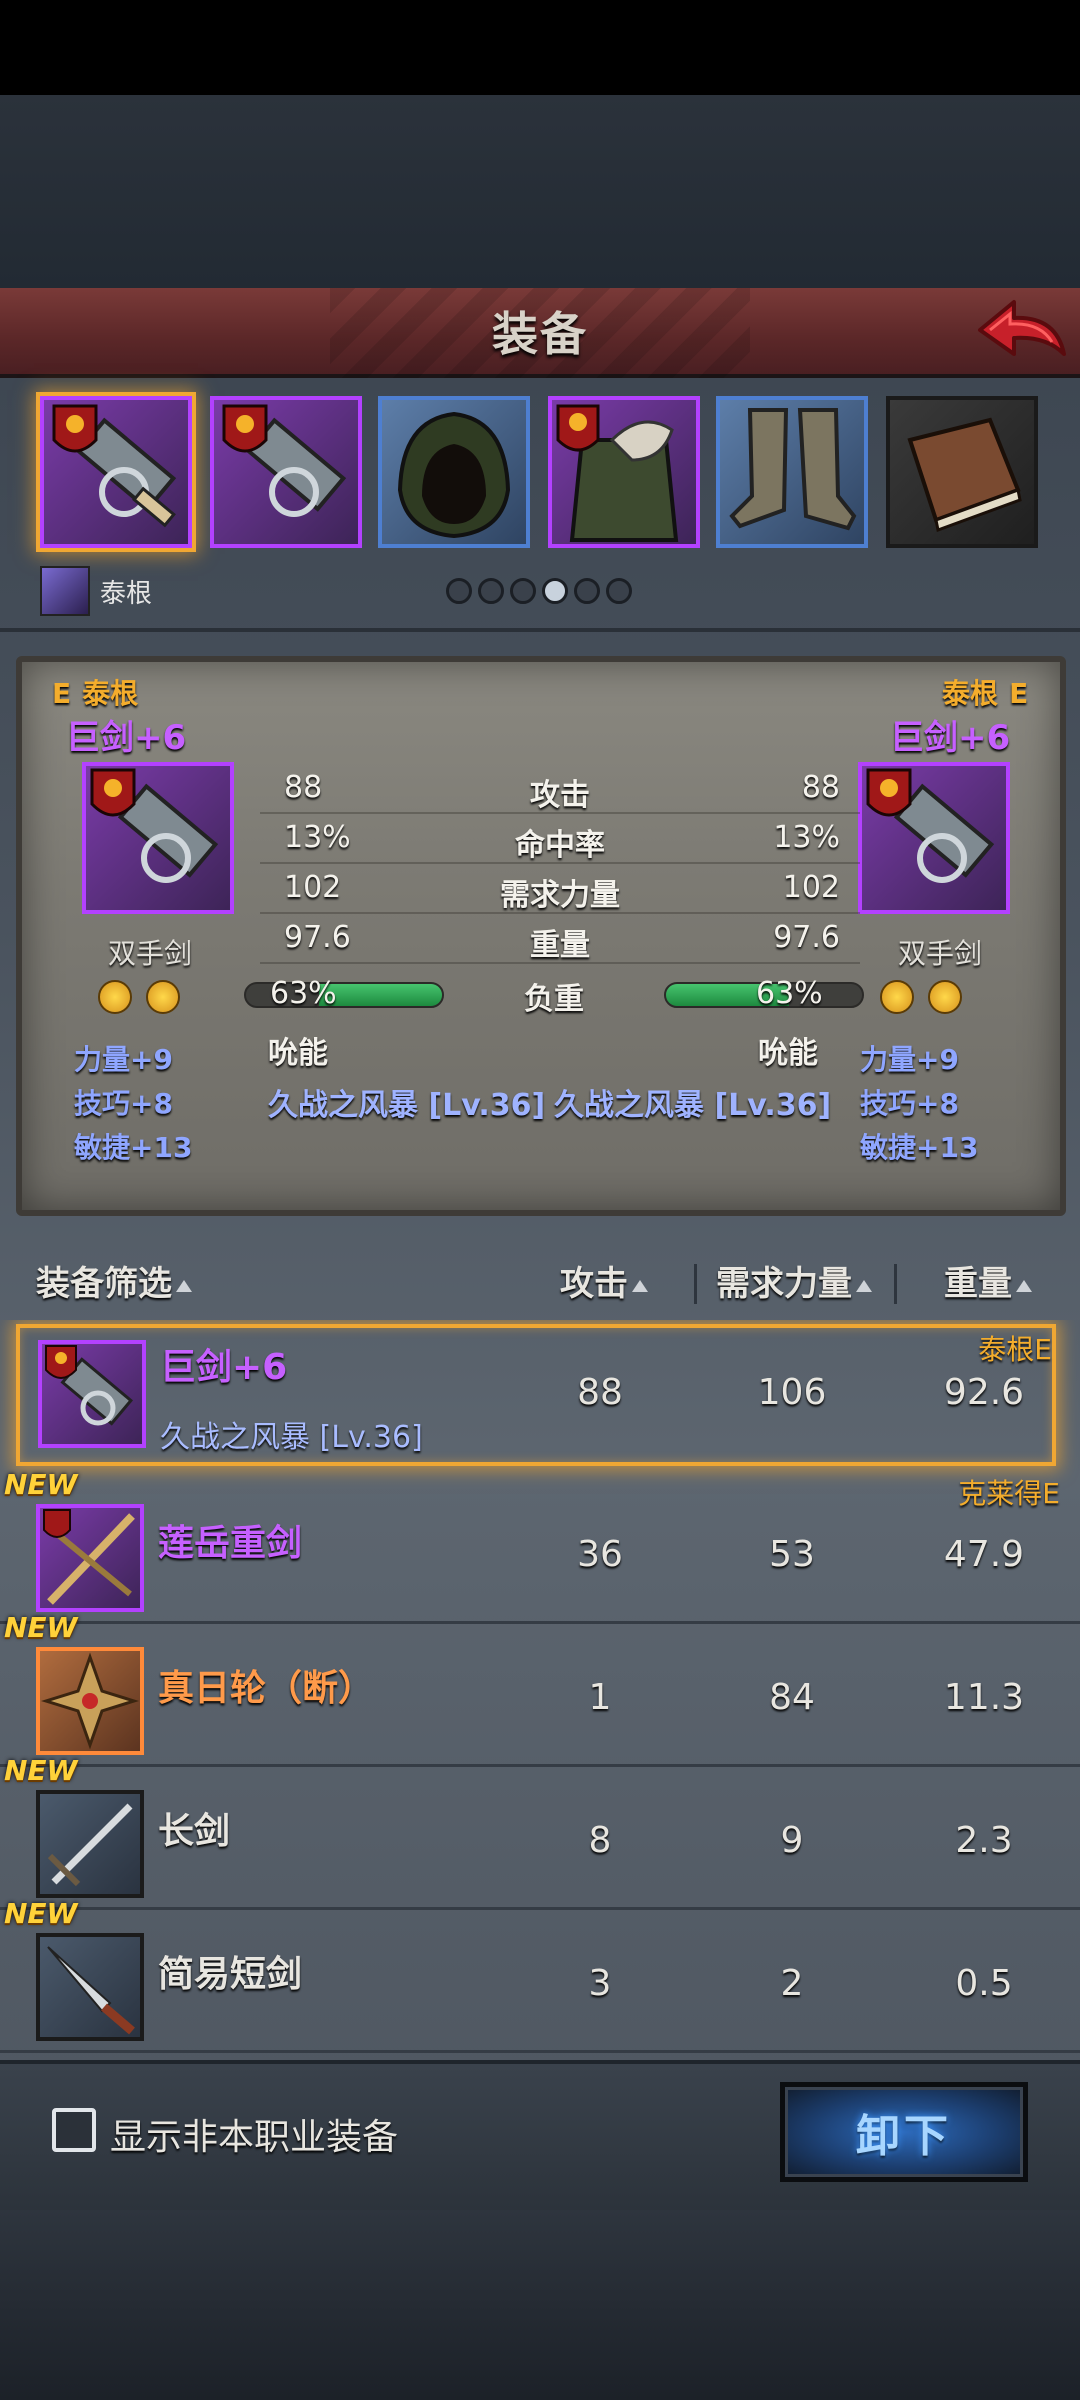 This screenshot has width=1080, height=2400. I want to click on item-name: 莲岳重剑, so click(230, 1543).